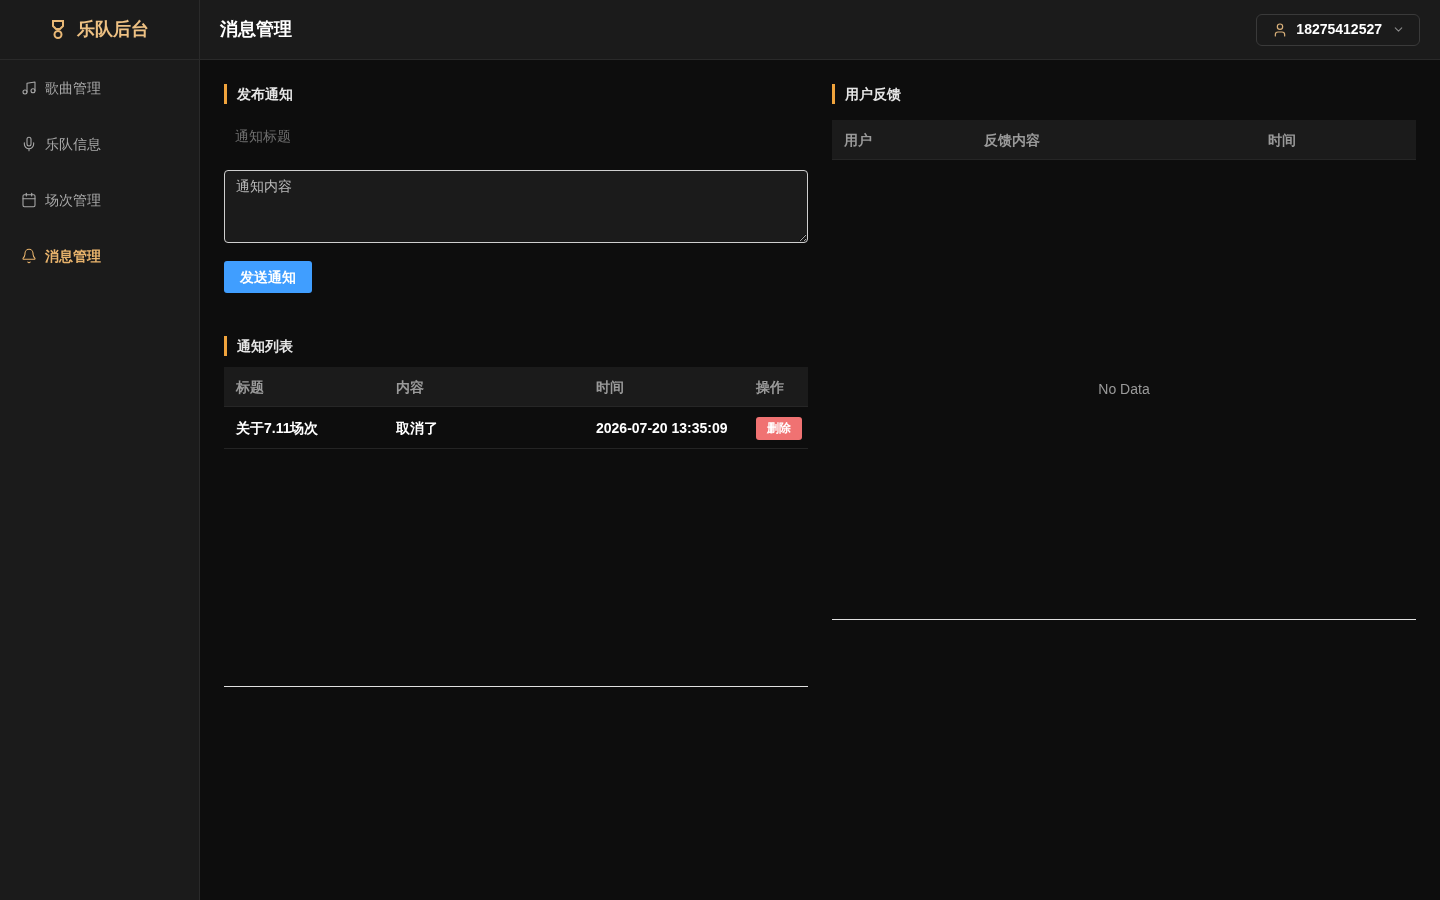  What do you see at coordinates (99, 256) in the screenshot?
I see `sidebar-item: 消息管理` at bounding box center [99, 256].